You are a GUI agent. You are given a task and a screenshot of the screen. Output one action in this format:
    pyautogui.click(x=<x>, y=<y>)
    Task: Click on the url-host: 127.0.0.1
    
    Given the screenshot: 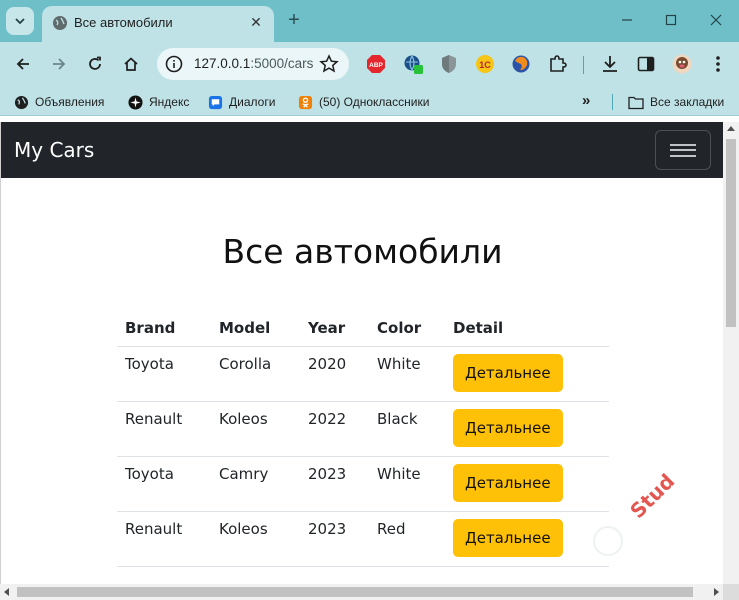 What is the action you would take?
    pyautogui.click(x=222, y=63)
    